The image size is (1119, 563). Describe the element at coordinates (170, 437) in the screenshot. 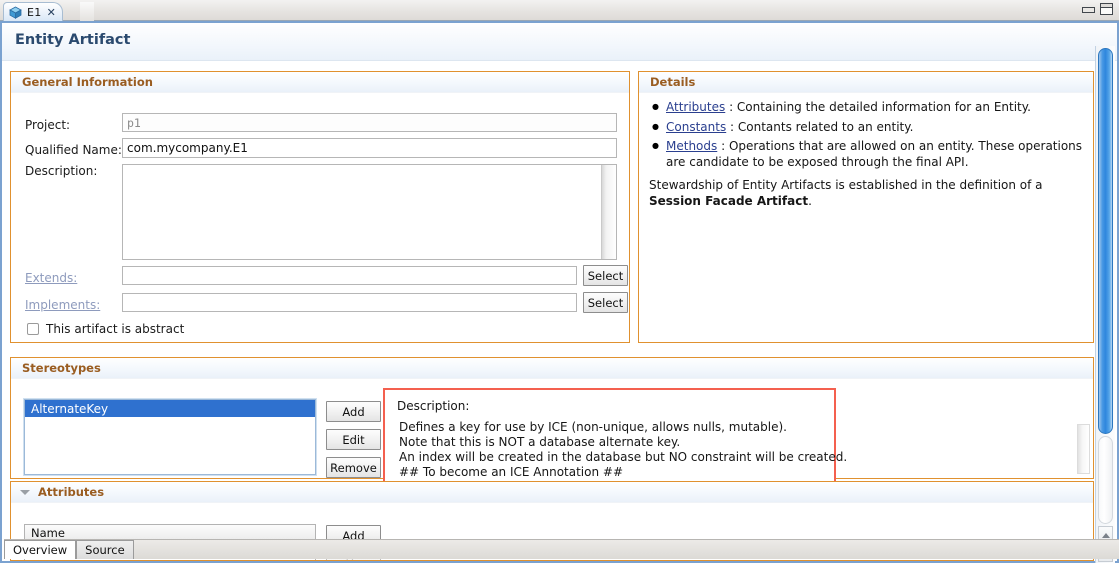

I see `stereotypes-listbox: AlternateKey` at that location.